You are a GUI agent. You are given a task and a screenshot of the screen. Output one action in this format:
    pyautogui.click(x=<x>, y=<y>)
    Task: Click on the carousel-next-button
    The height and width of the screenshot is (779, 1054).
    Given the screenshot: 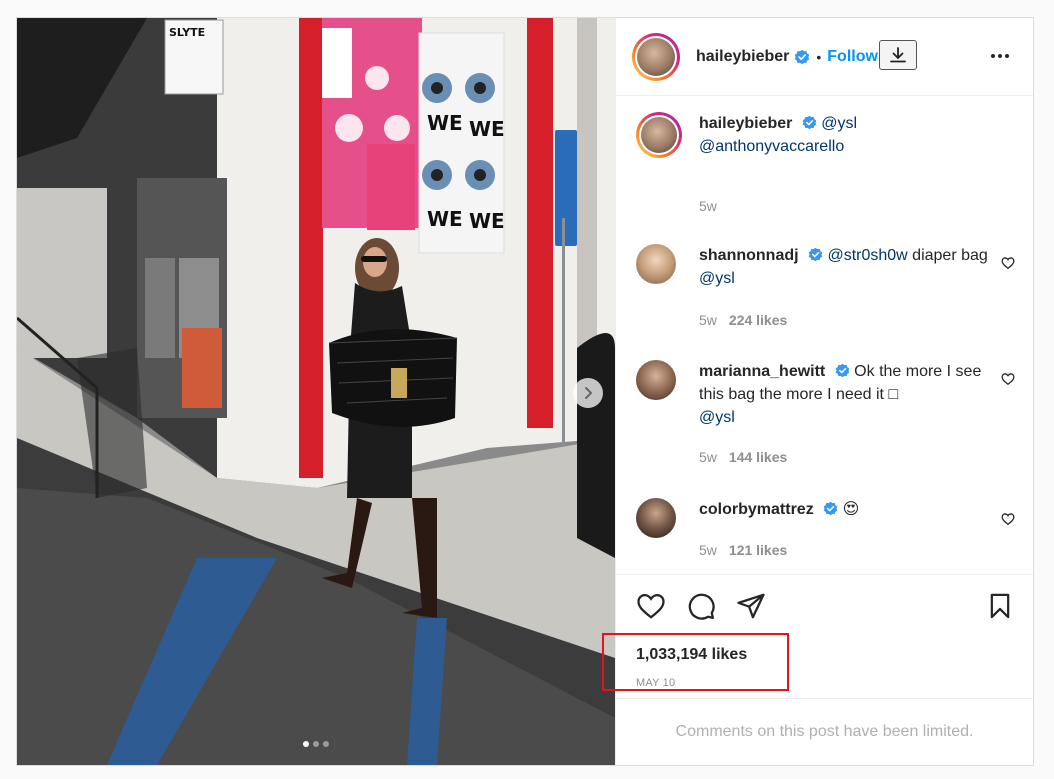 What is the action you would take?
    pyautogui.click(x=588, y=393)
    